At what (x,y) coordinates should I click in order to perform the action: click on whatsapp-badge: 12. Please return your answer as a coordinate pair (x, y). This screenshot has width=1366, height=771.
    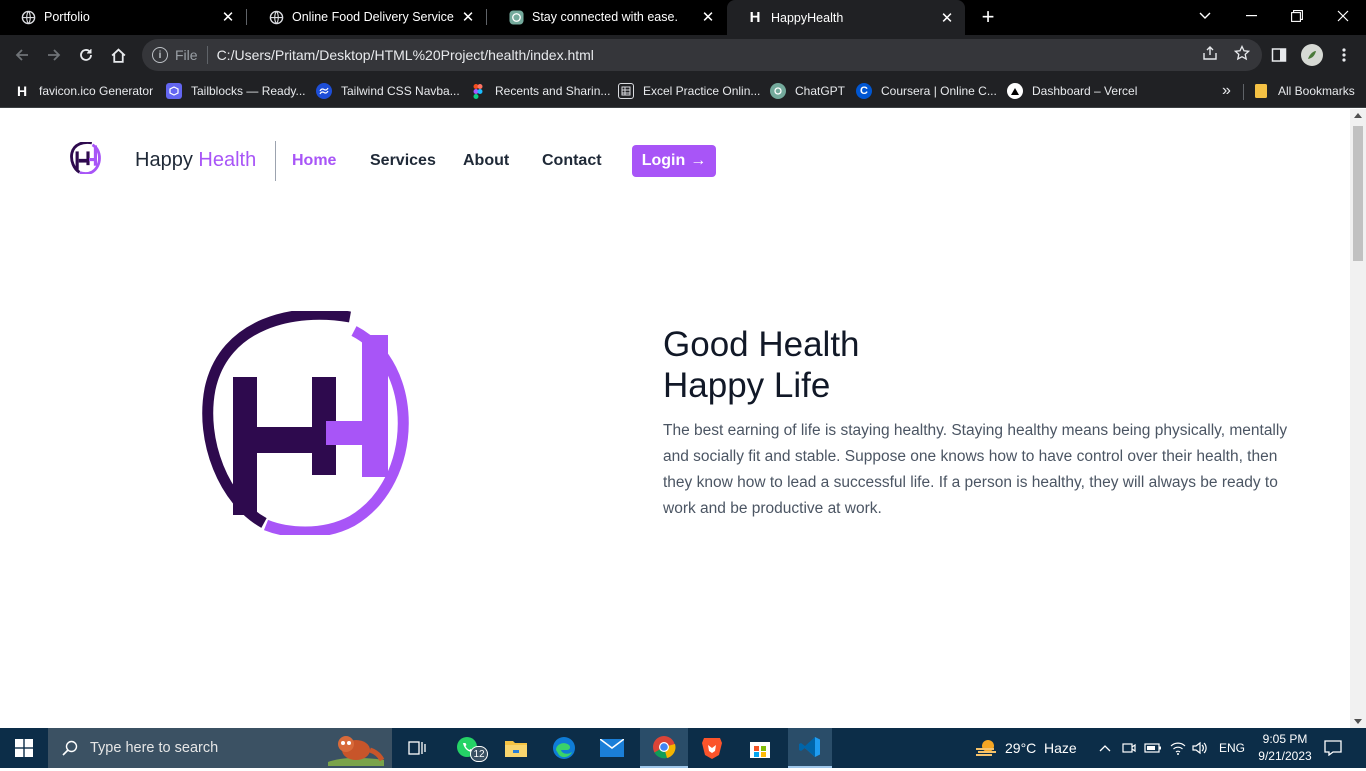
    Looking at the image, I should click on (479, 754).